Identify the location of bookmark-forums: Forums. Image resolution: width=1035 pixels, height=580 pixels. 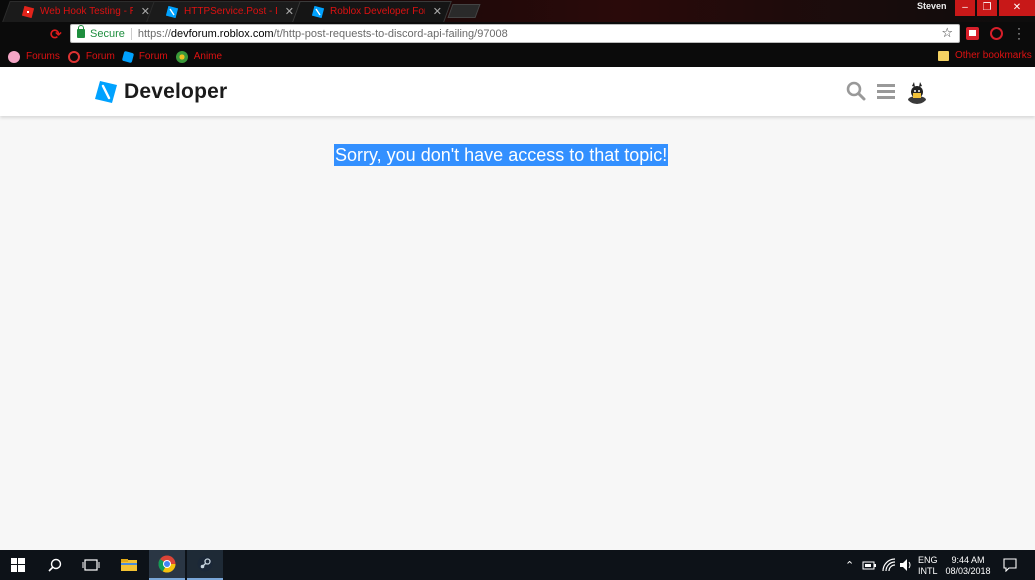
(34, 56).